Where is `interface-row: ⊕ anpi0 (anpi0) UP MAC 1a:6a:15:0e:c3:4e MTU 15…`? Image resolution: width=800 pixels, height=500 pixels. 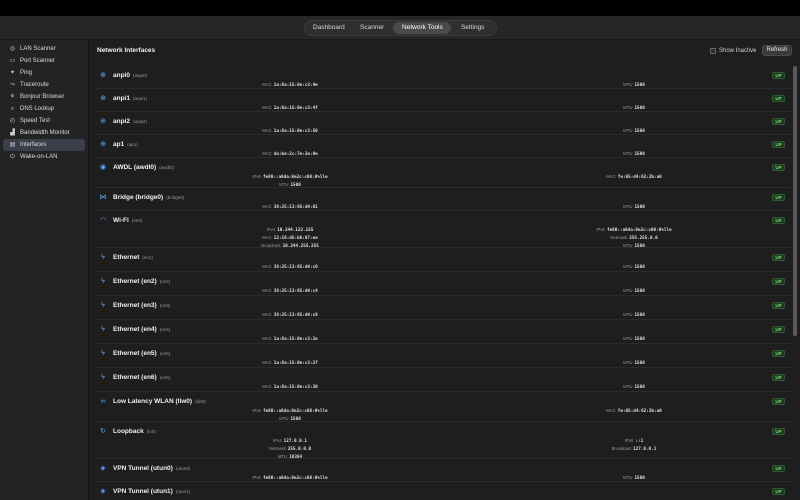
interface-row: ⊕ anpi0 (anpi0) UP MAC 1a:6a:15:0e:c3:4e MTU 15… is located at coordinates (443, 77).